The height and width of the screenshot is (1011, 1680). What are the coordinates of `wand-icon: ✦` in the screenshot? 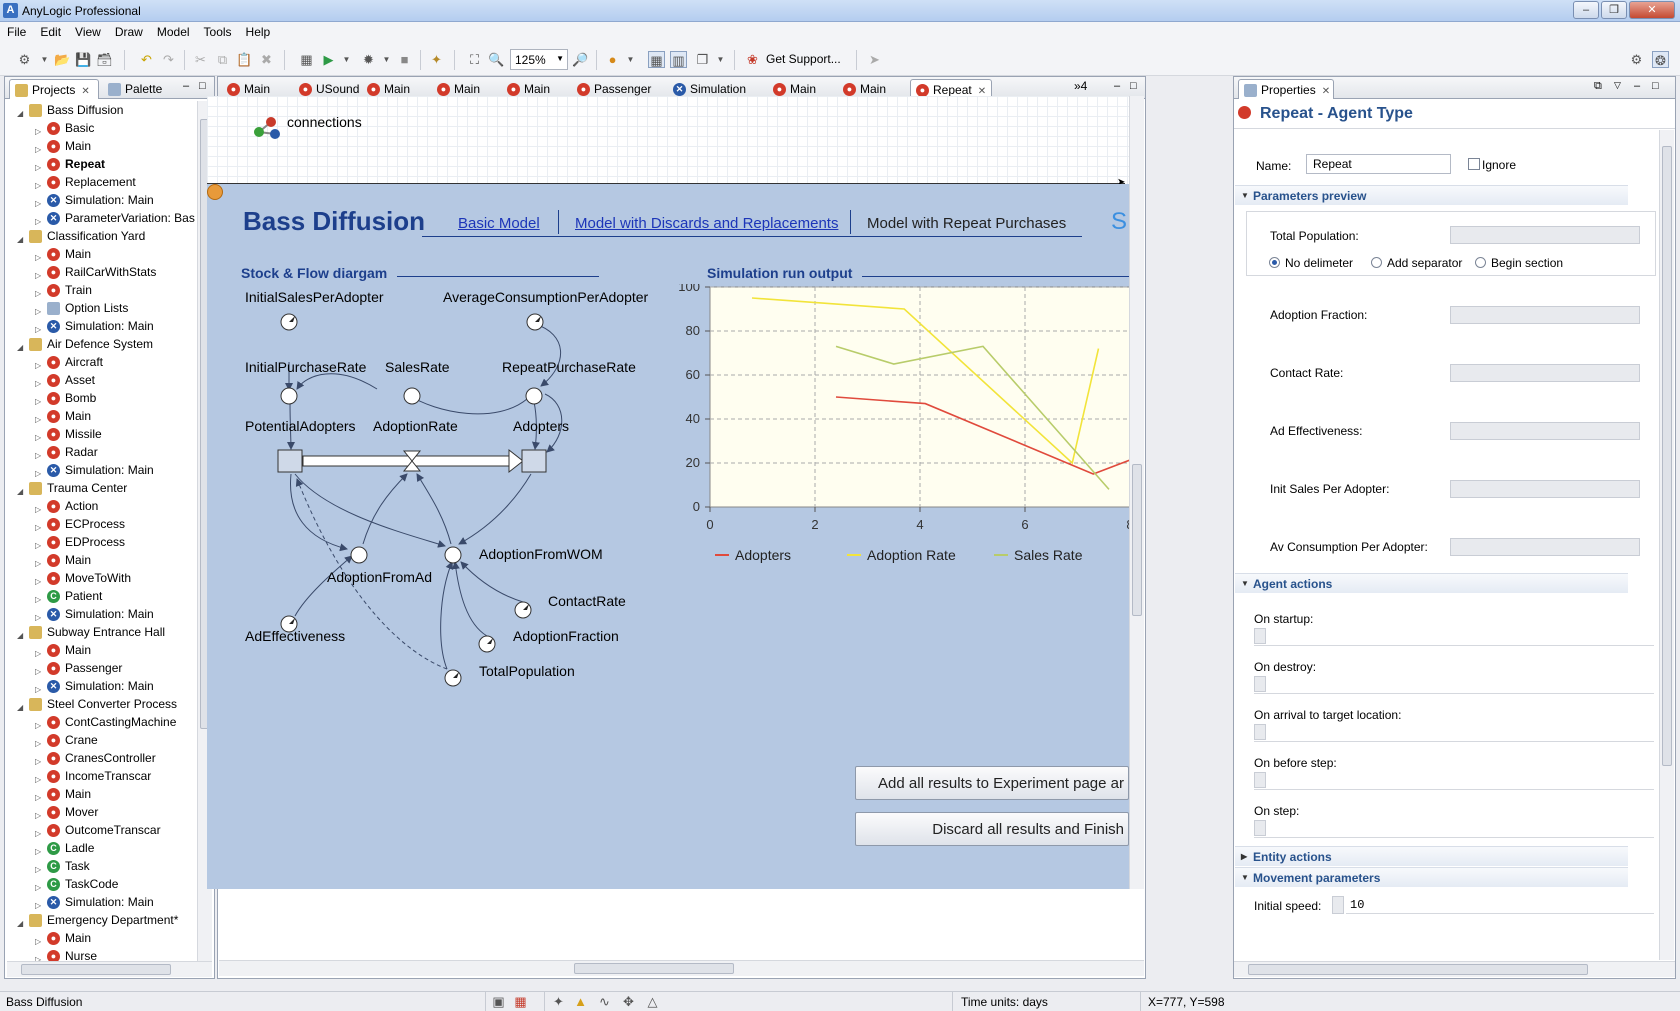 It's located at (436, 59).